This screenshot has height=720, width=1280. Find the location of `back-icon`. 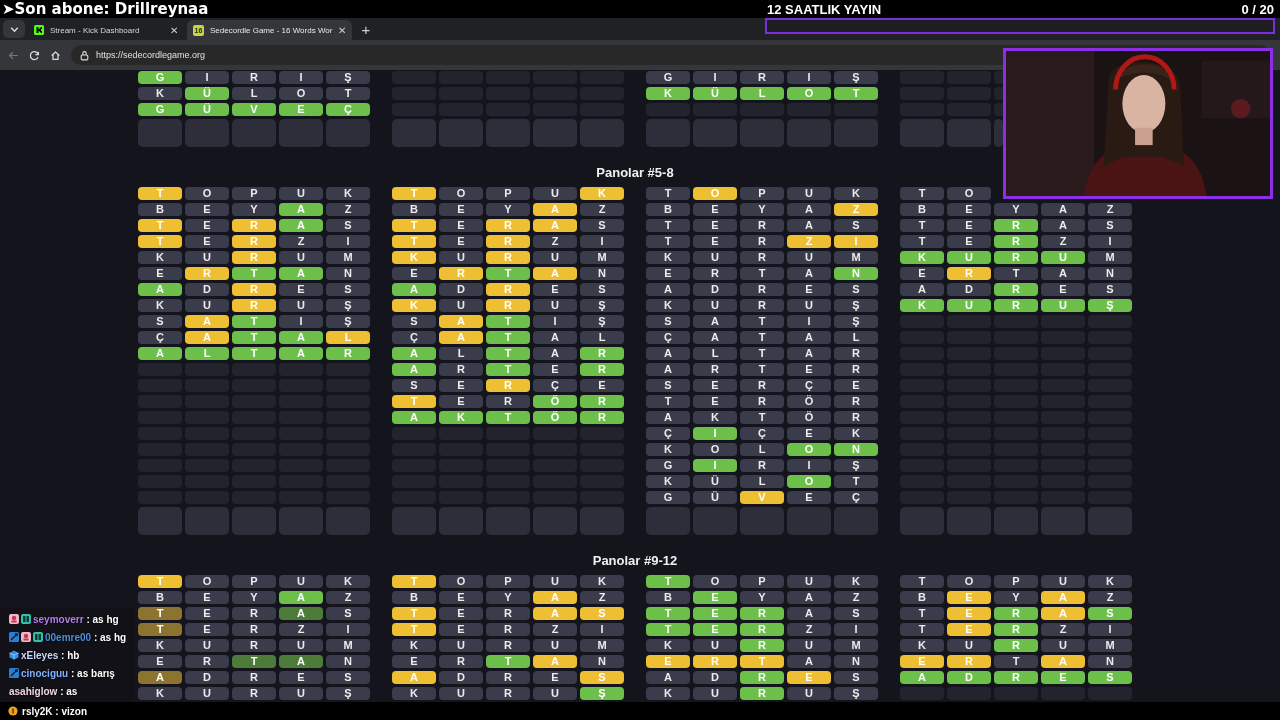

back-icon is located at coordinates (13, 55).